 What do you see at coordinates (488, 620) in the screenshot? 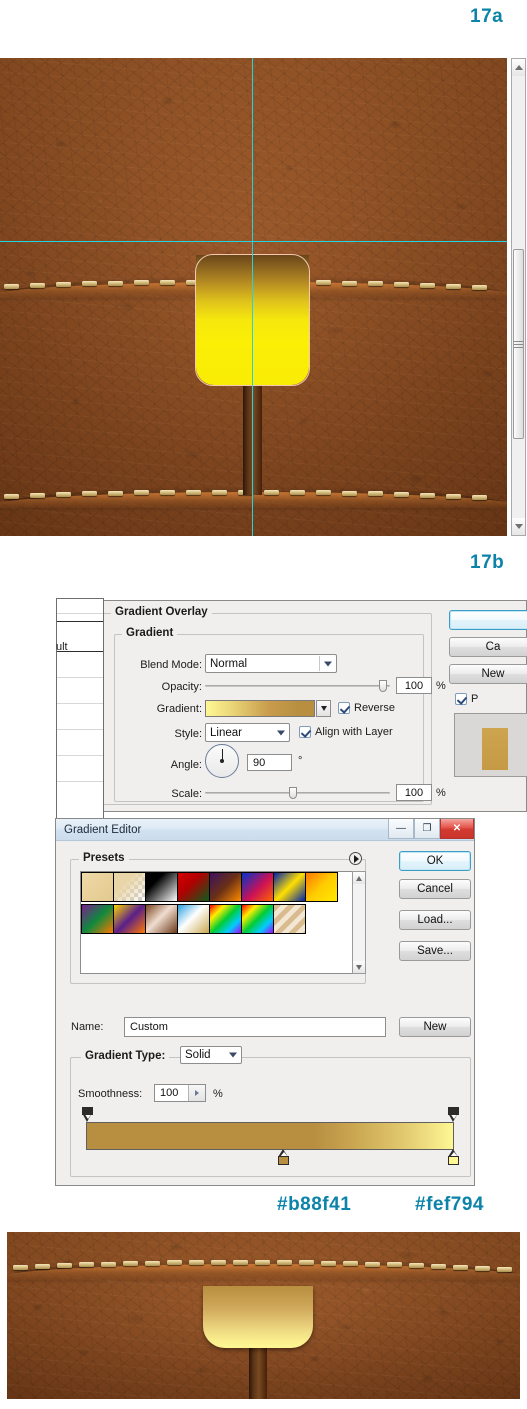
I see `layer-style-ok-button` at bounding box center [488, 620].